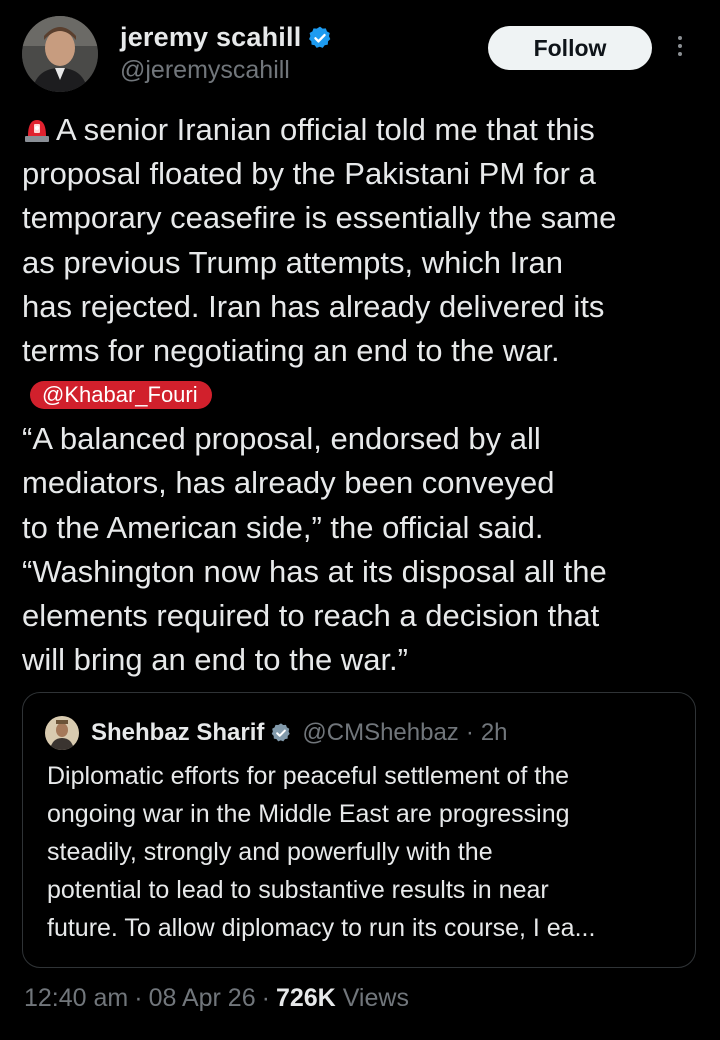  What do you see at coordinates (215, 660) in the screenshot?
I see `tweet-line: will bring an end to the war.”` at bounding box center [215, 660].